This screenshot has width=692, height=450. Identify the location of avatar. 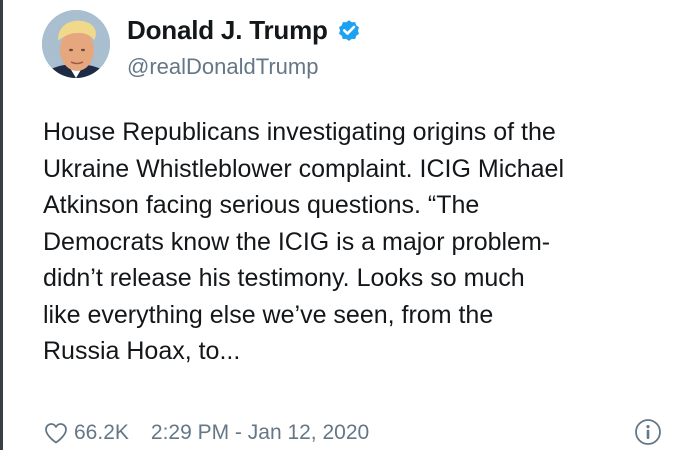
(76, 44).